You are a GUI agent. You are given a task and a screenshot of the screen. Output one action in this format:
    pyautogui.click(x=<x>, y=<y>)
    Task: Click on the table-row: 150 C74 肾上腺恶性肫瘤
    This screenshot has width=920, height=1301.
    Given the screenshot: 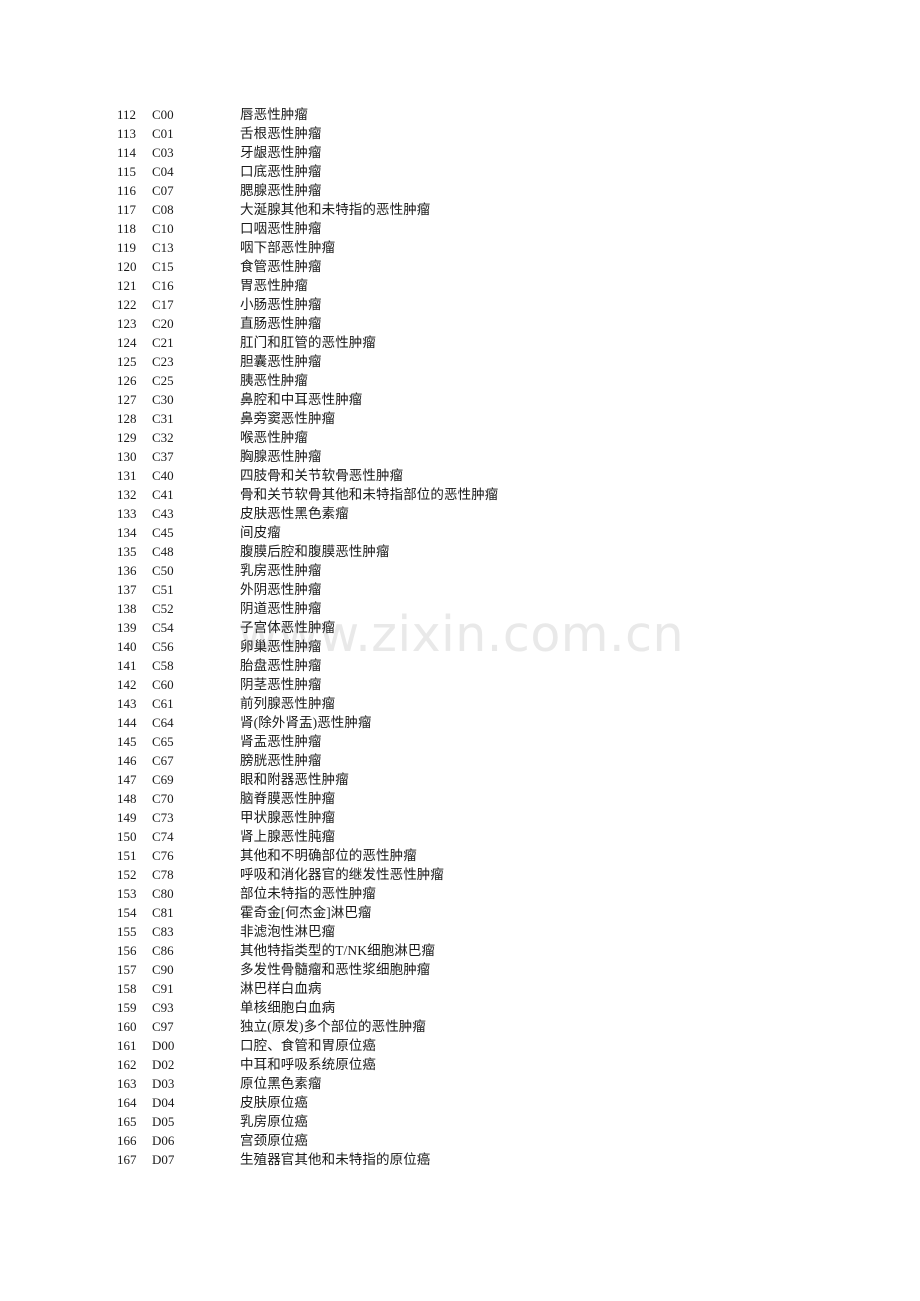 What is the action you would take?
    pyautogui.click(x=249, y=836)
    